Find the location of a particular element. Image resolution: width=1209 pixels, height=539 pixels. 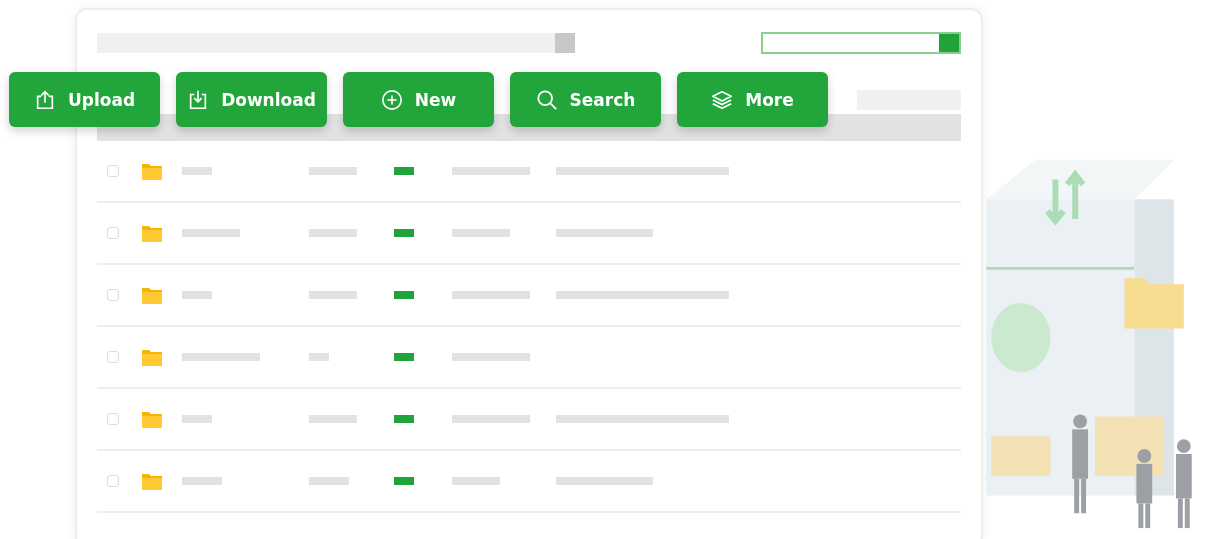

toolbar-button: More is located at coordinates (752, 99).